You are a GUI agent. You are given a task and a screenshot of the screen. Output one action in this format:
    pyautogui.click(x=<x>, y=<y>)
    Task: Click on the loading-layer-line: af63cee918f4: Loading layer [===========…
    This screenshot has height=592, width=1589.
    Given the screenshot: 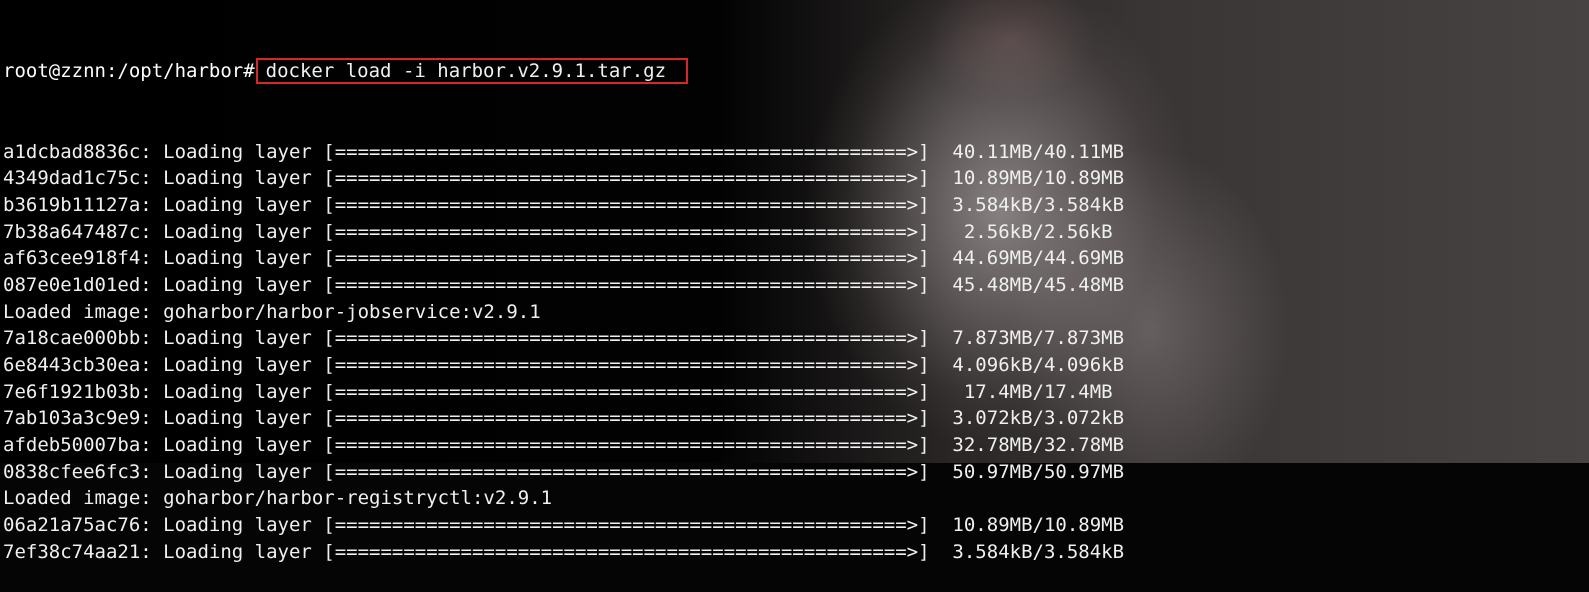 What is the action you would take?
    pyautogui.click(x=564, y=258)
    